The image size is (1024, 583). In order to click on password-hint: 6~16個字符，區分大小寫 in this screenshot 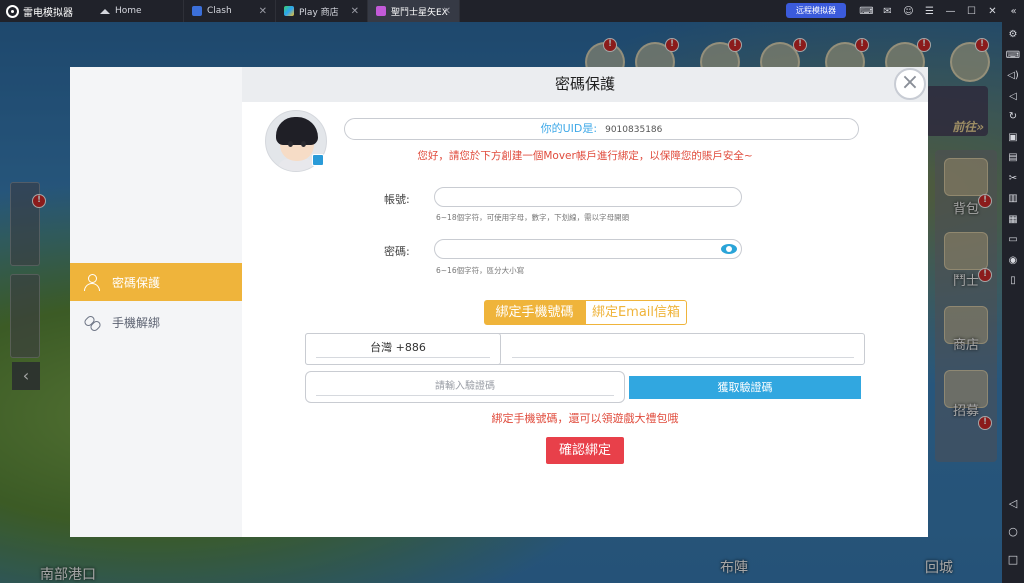, I will do `click(480, 270)`.